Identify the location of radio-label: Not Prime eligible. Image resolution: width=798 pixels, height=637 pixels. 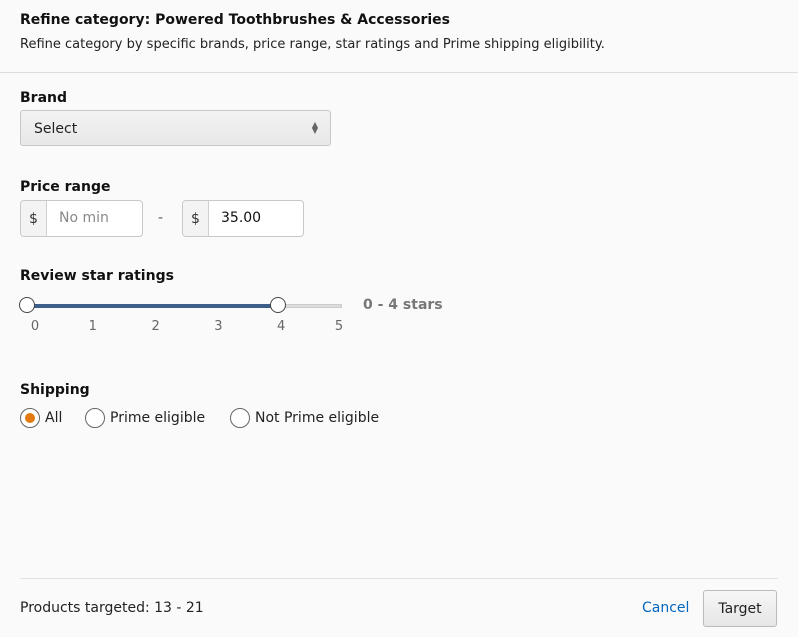
(317, 418).